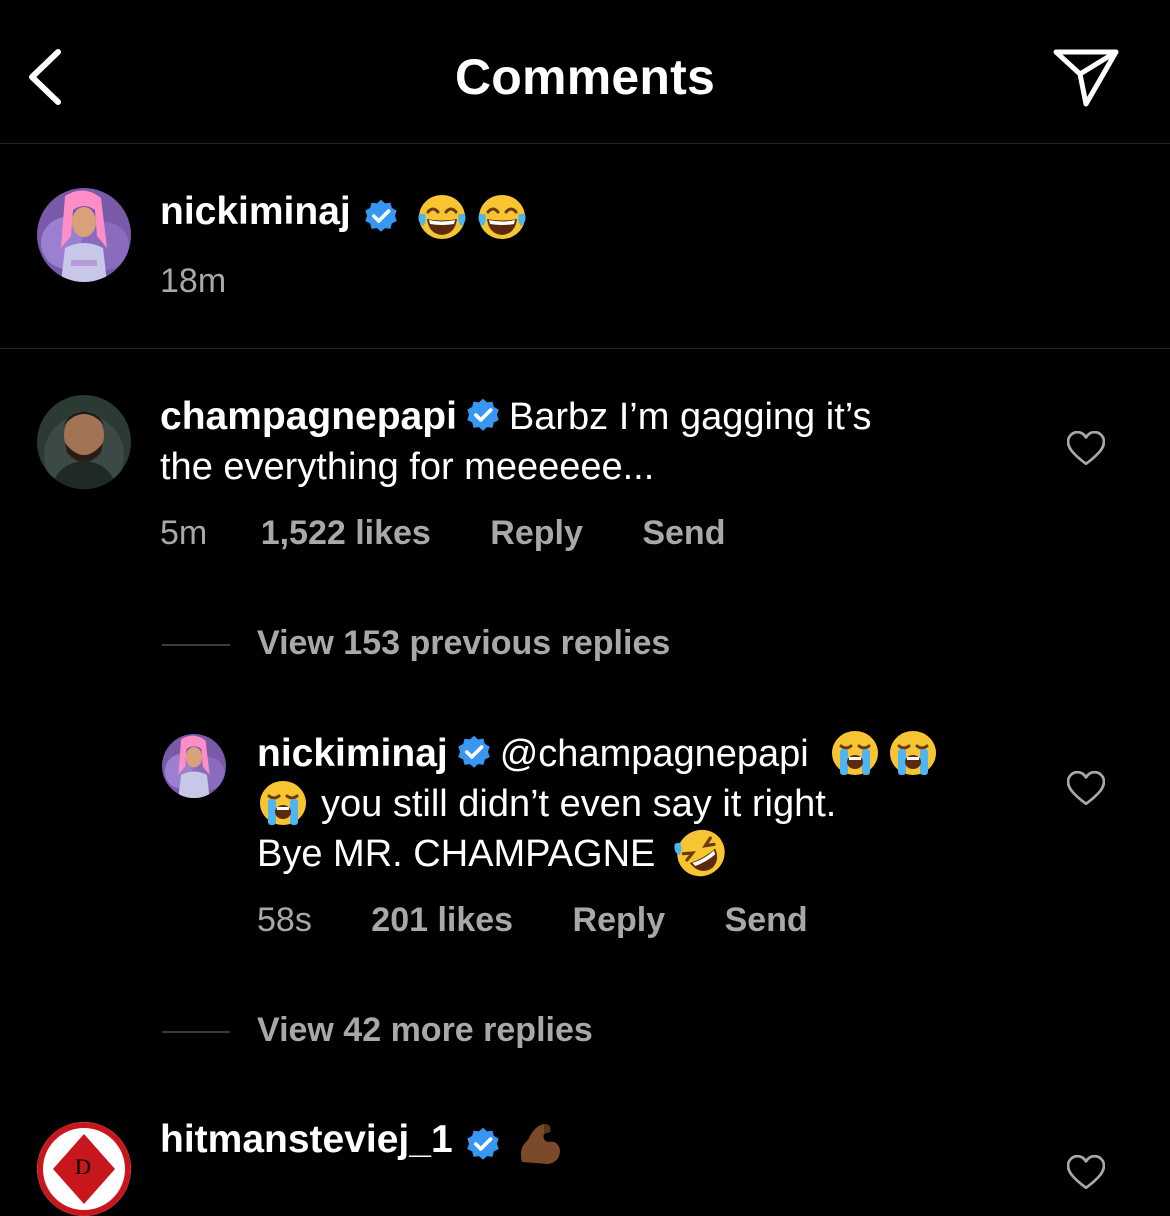 Image resolution: width=1170 pixels, height=1216 pixels. I want to click on comment-text-line: you still didn’t even say it right., so click(579, 804).